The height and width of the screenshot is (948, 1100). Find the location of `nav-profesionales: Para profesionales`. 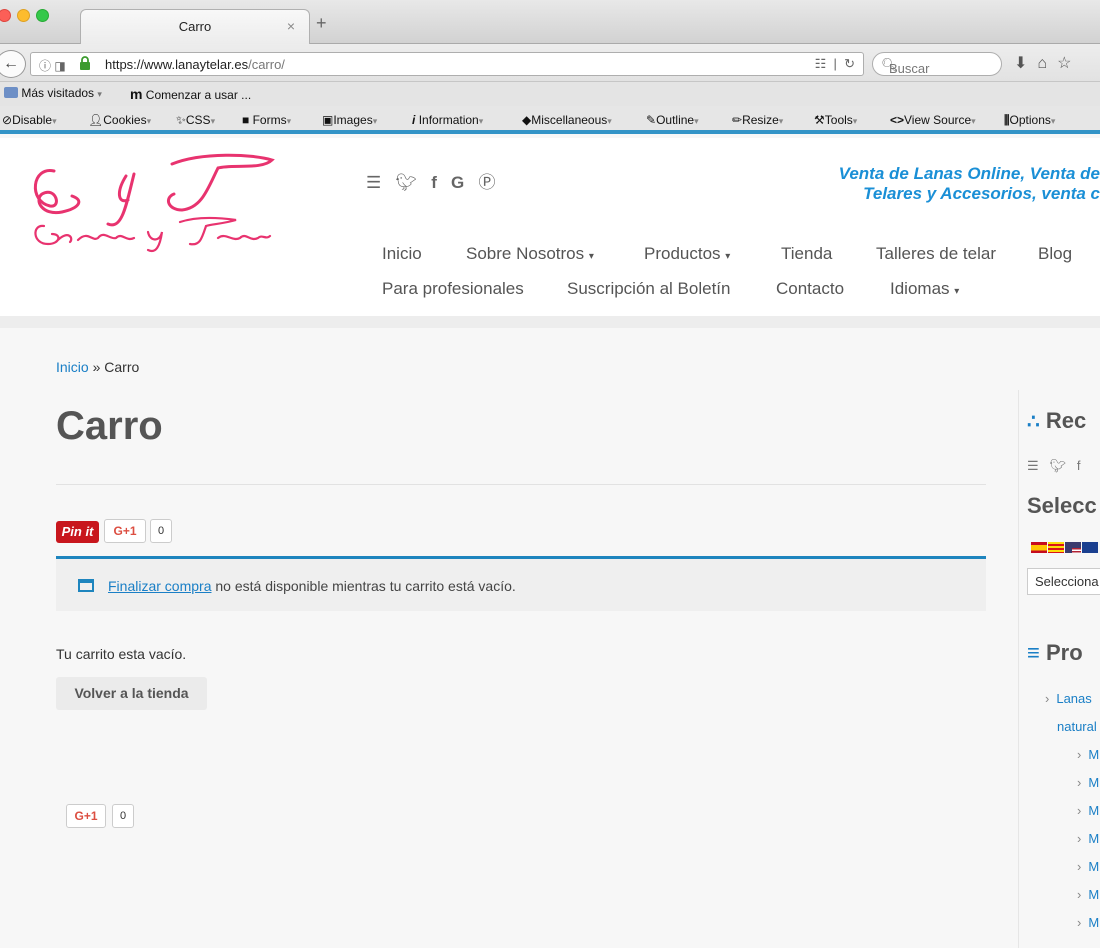

nav-profesionales: Para profesionales is located at coordinates (453, 289).